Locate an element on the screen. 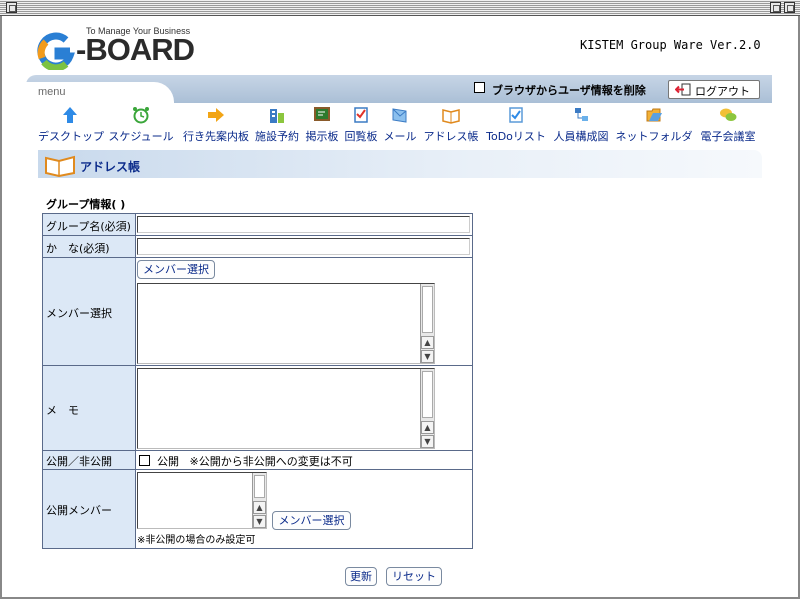 The height and width of the screenshot is (599, 800). tool-label: メール is located at coordinates (400, 136).